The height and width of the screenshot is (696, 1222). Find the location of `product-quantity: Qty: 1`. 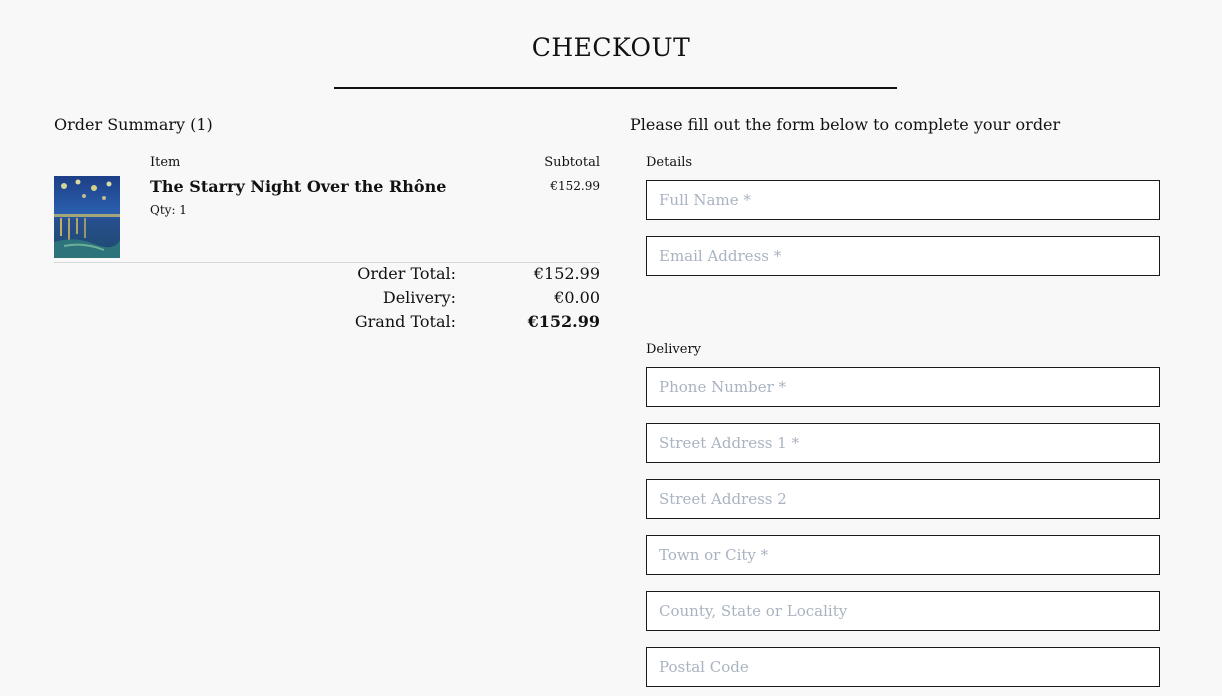

product-quantity: Qty: 1 is located at coordinates (168, 210).